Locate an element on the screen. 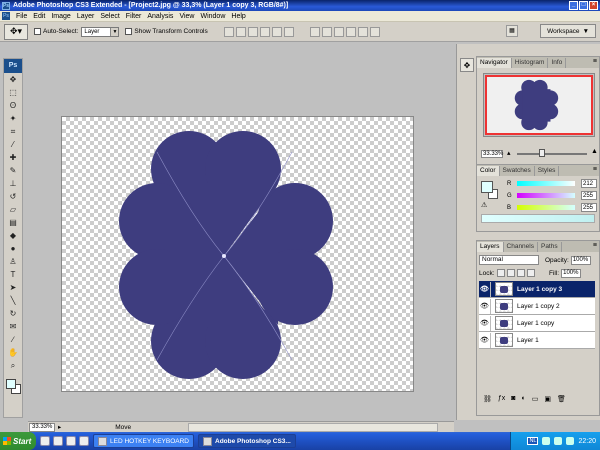 The height and width of the screenshot is (450, 600). menu-filter: Filter is located at coordinates (134, 16).